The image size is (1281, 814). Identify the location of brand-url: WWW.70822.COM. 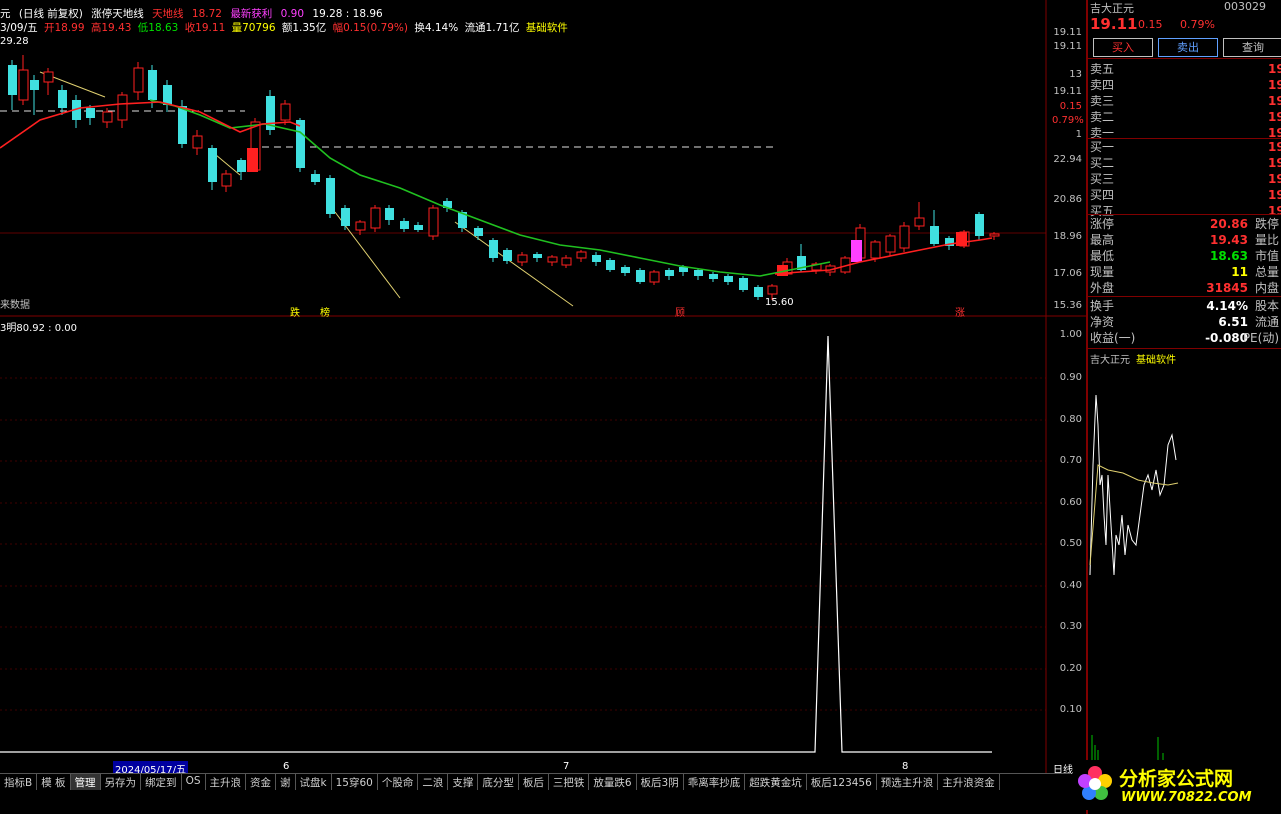
(1186, 797).